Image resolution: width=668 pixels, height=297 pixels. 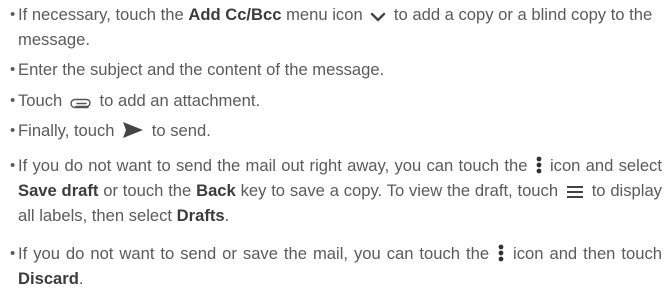 What do you see at coordinates (340, 102) in the screenshot?
I see `list-item-text: Touch to add an attachment.` at bounding box center [340, 102].